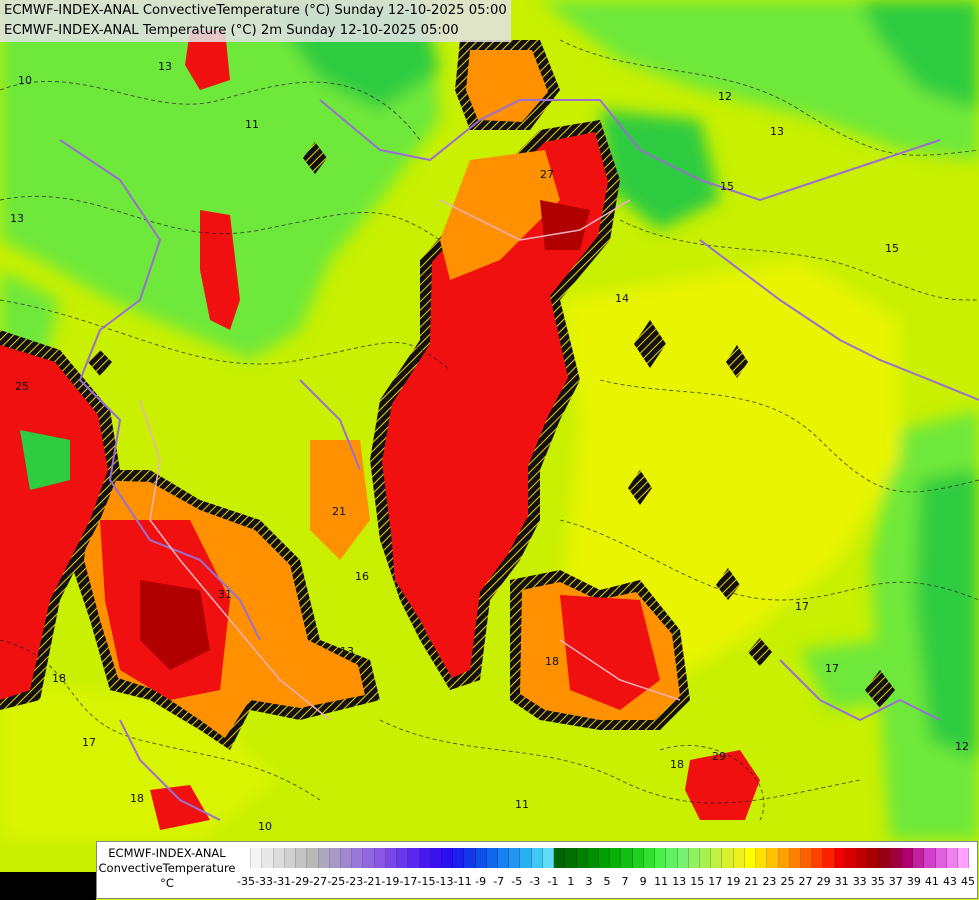 This screenshot has width=979, height=900. I want to click on legend-tick: -7, so click(499, 881).